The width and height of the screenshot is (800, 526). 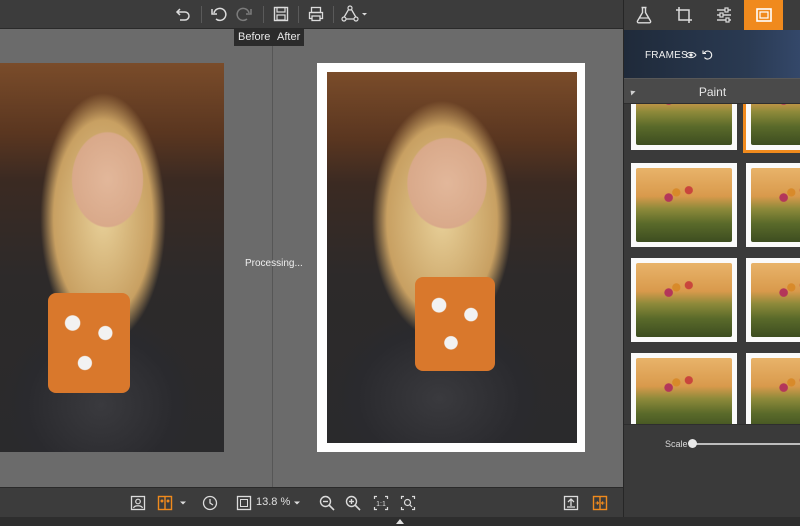 What do you see at coordinates (676, 444) in the screenshot?
I see `scale-label: Scale` at bounding box center [676, 444].